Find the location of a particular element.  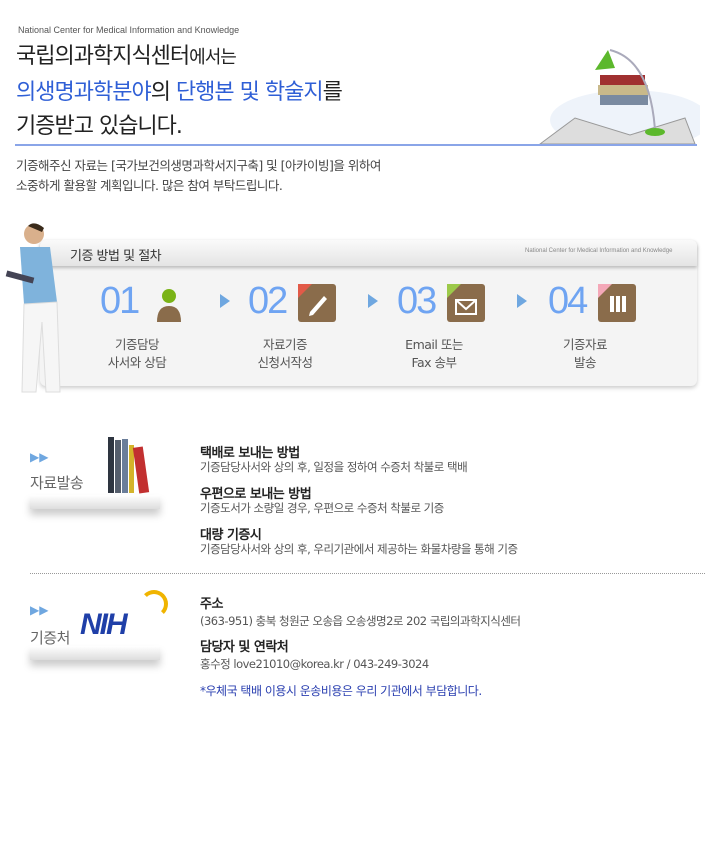

step-label: Email 또는 Fax 송부 is located at coordinates (434, 354).